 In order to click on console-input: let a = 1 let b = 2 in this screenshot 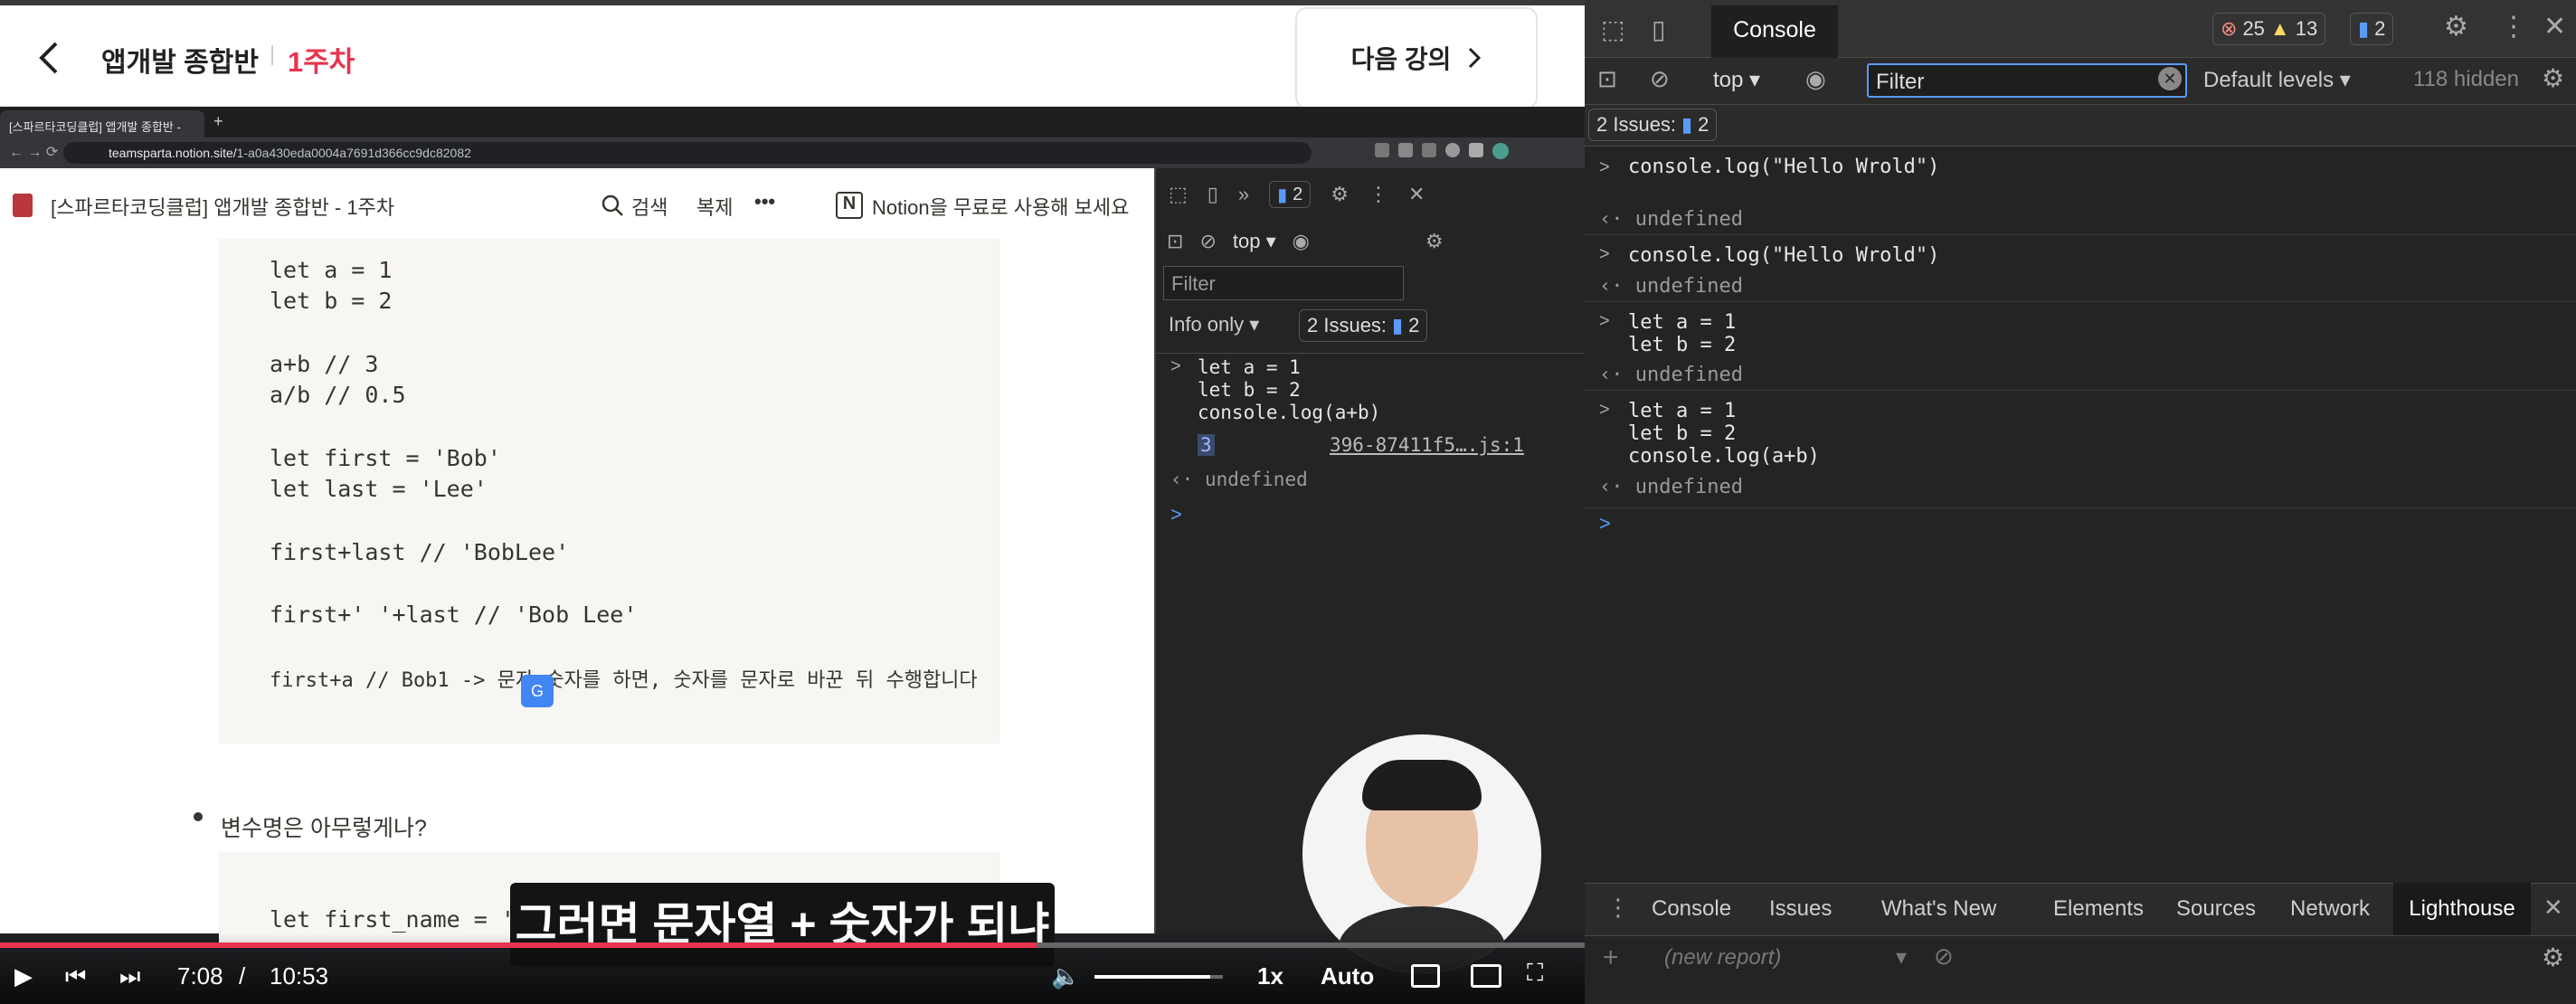, I will do `click(1682, 333)`.